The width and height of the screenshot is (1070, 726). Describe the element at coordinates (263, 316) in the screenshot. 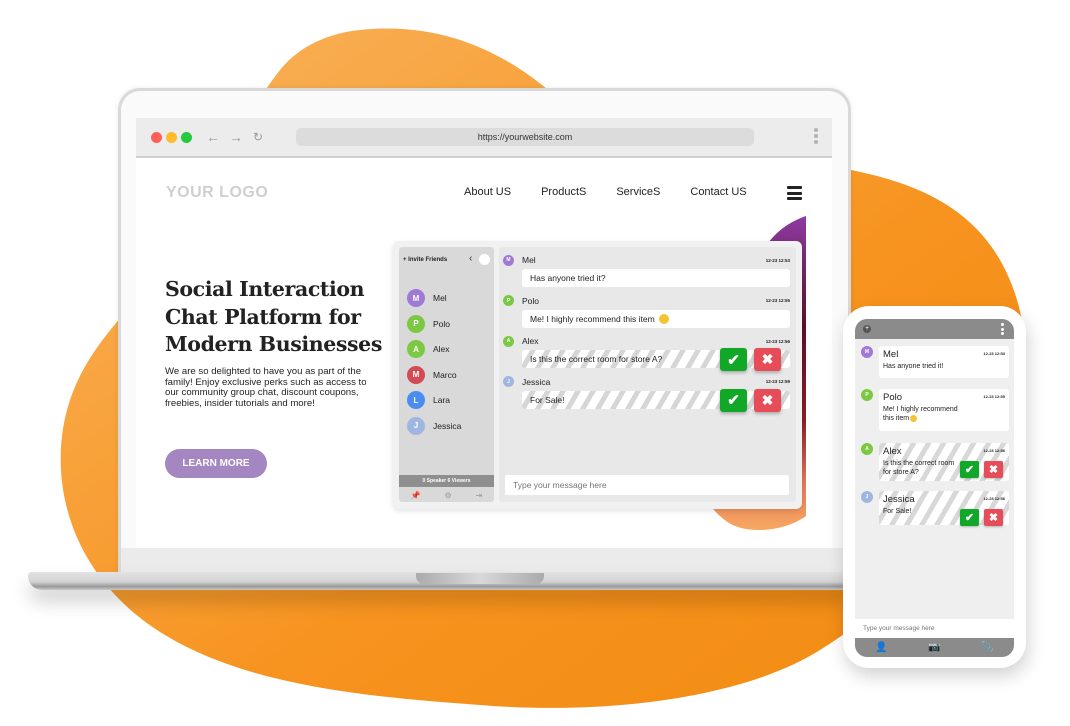

I see `hero-title-line: Chat Platform for` at that location.